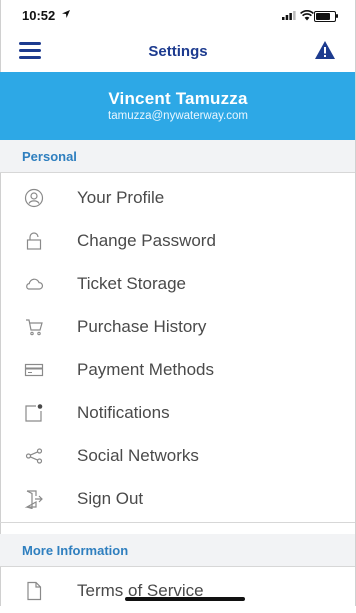 The height and width of the screenshot is (613, 356). What do you see at coordinates (110, 498) in the screenshot?
I see `menu-item-label: Sign Out` at bounding box center [110, 498].